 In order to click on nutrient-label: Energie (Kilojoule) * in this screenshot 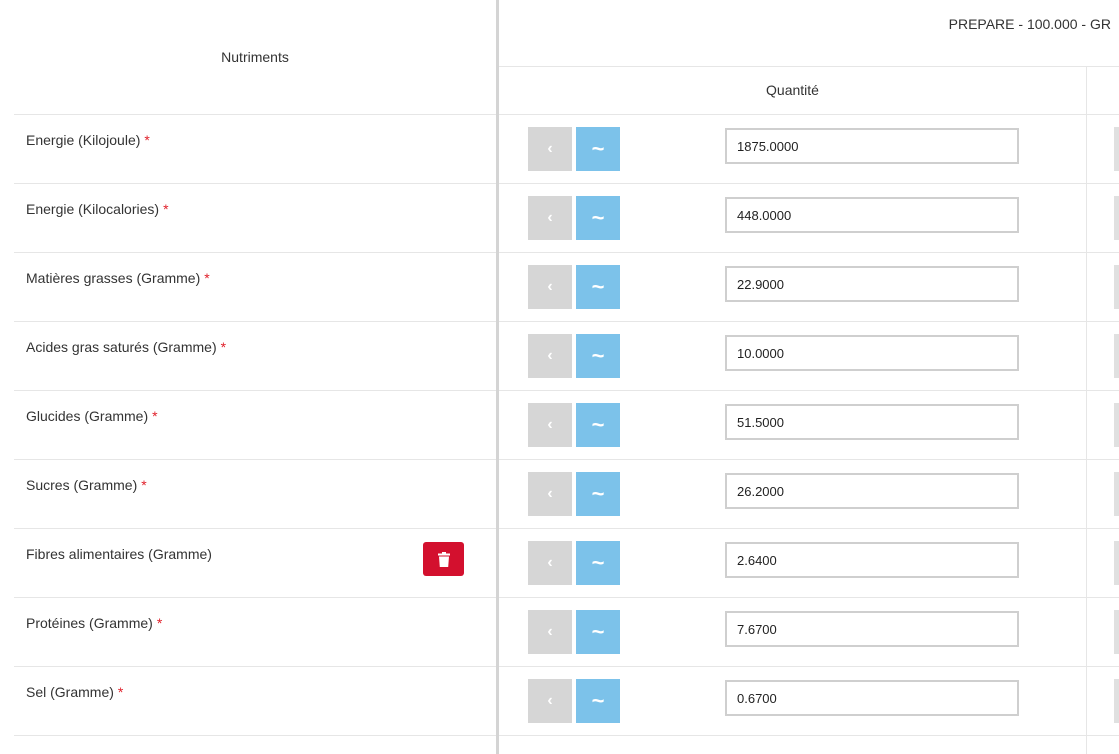, I will do `click(88, 140)`.